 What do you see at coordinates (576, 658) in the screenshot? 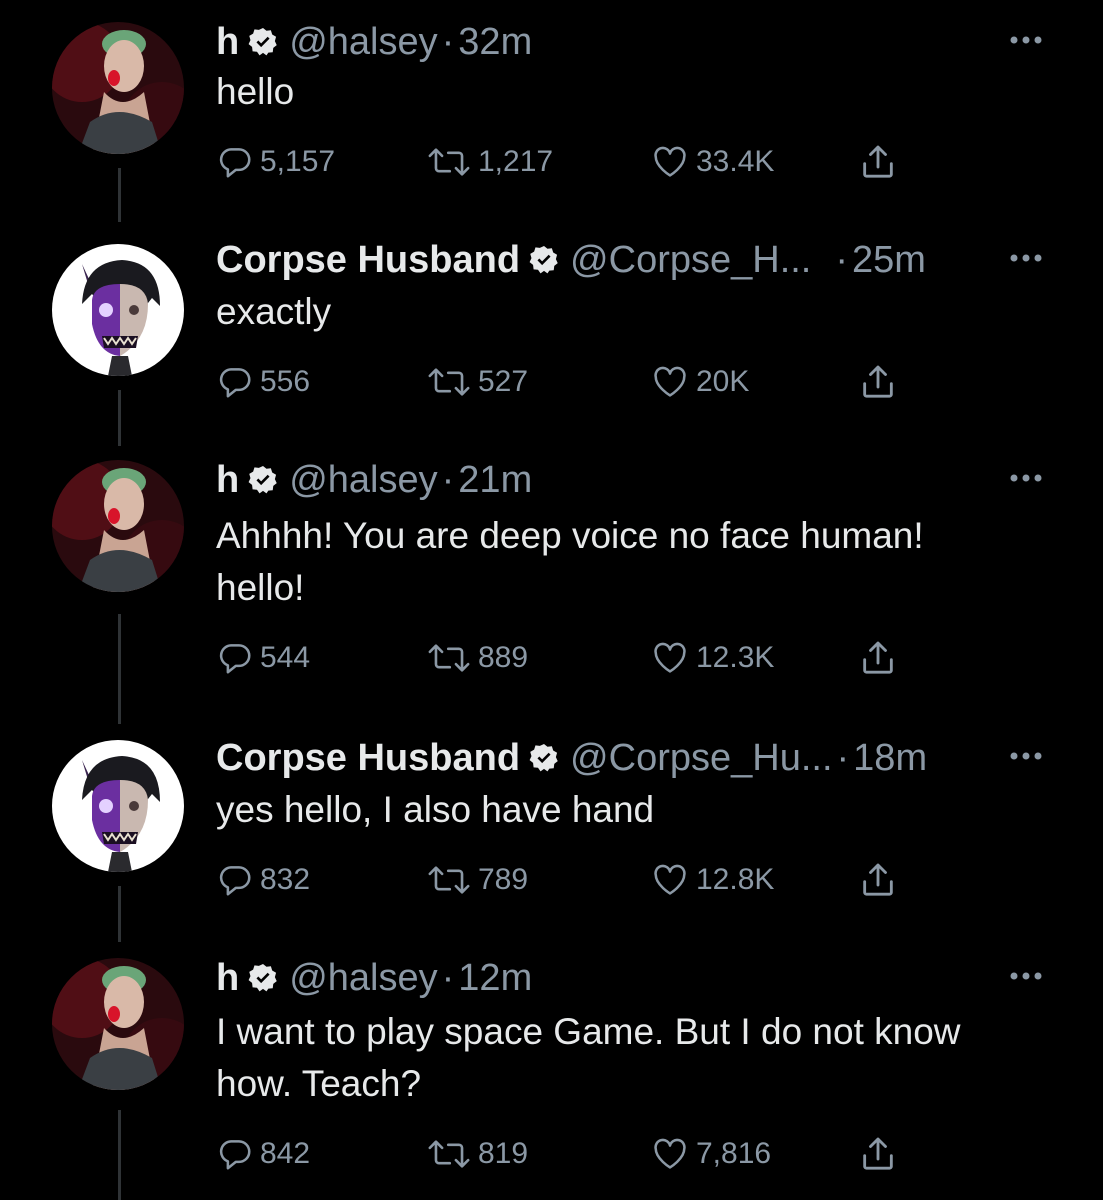
I see `action-bar: 544 889 12.3K` at bounding box center [576, 658].